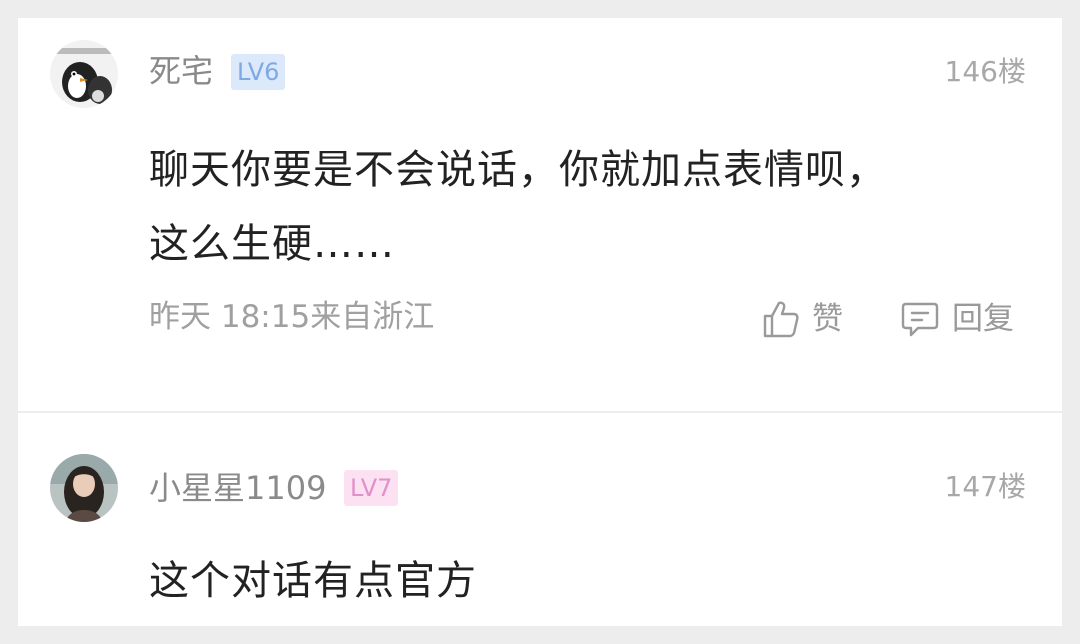 This screenshot has width=1080, height=644. I want to click on penguin-avatar-icon, so click(84, 74).